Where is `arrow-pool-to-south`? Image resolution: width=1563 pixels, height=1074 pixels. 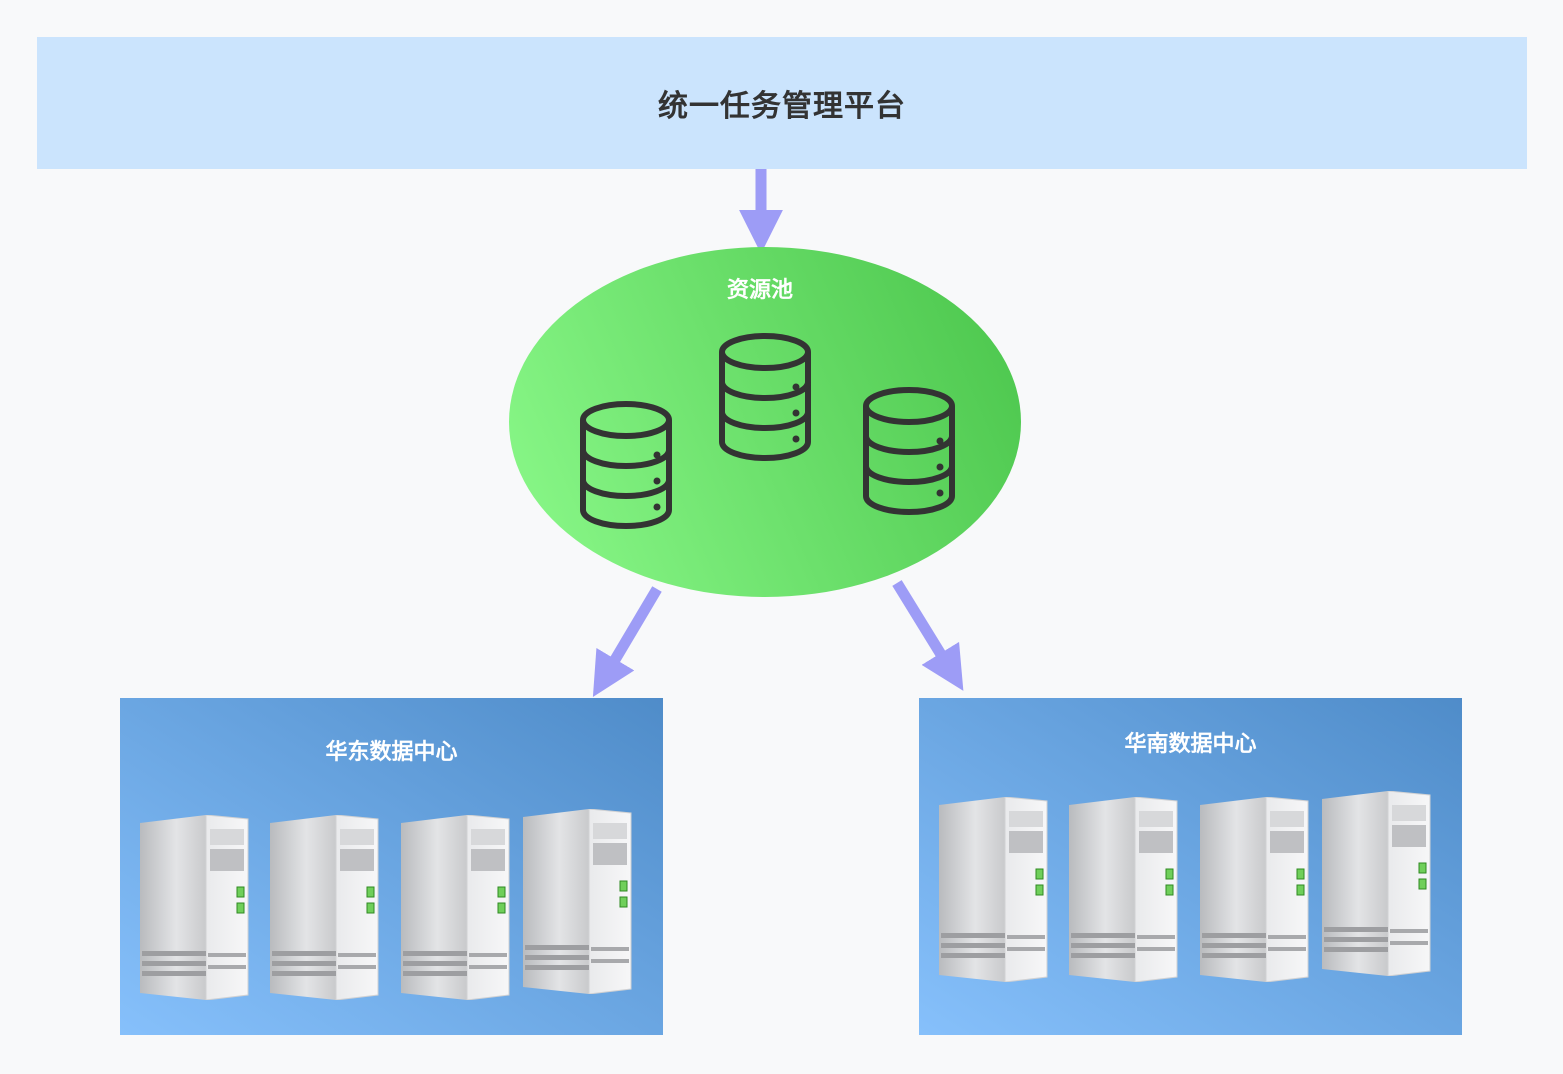 arrow-pool-to-south is located at coordinates (928, 635).